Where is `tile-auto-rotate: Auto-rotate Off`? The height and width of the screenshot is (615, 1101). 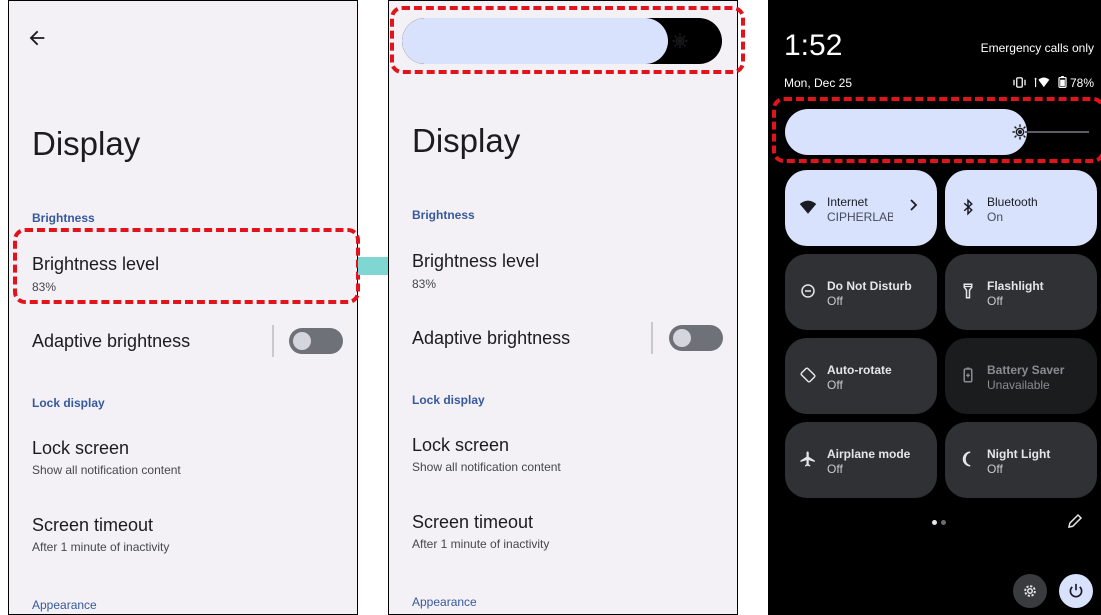 tile-auto-rotate: Auto-rotate Off is located at coordinates (861, 376).